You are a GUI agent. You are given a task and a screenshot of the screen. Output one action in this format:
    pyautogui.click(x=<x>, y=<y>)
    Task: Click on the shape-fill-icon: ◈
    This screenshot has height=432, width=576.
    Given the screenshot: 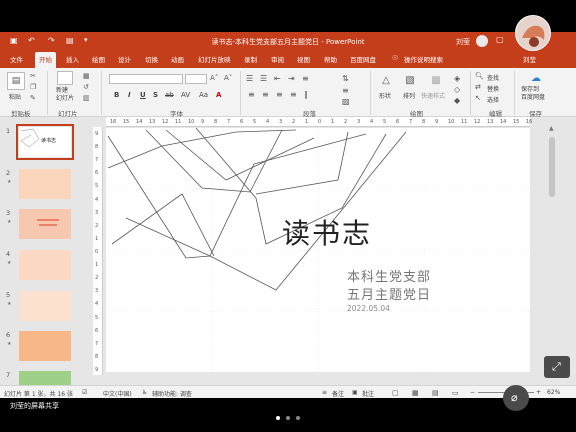 What is the action you would take?
    pyautogui.click(x=457, y=78)
    